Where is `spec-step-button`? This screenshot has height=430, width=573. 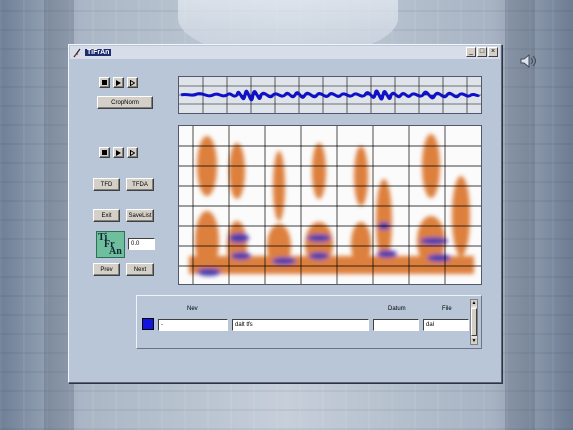
spec-step-button is located at coordinates (132, 152).